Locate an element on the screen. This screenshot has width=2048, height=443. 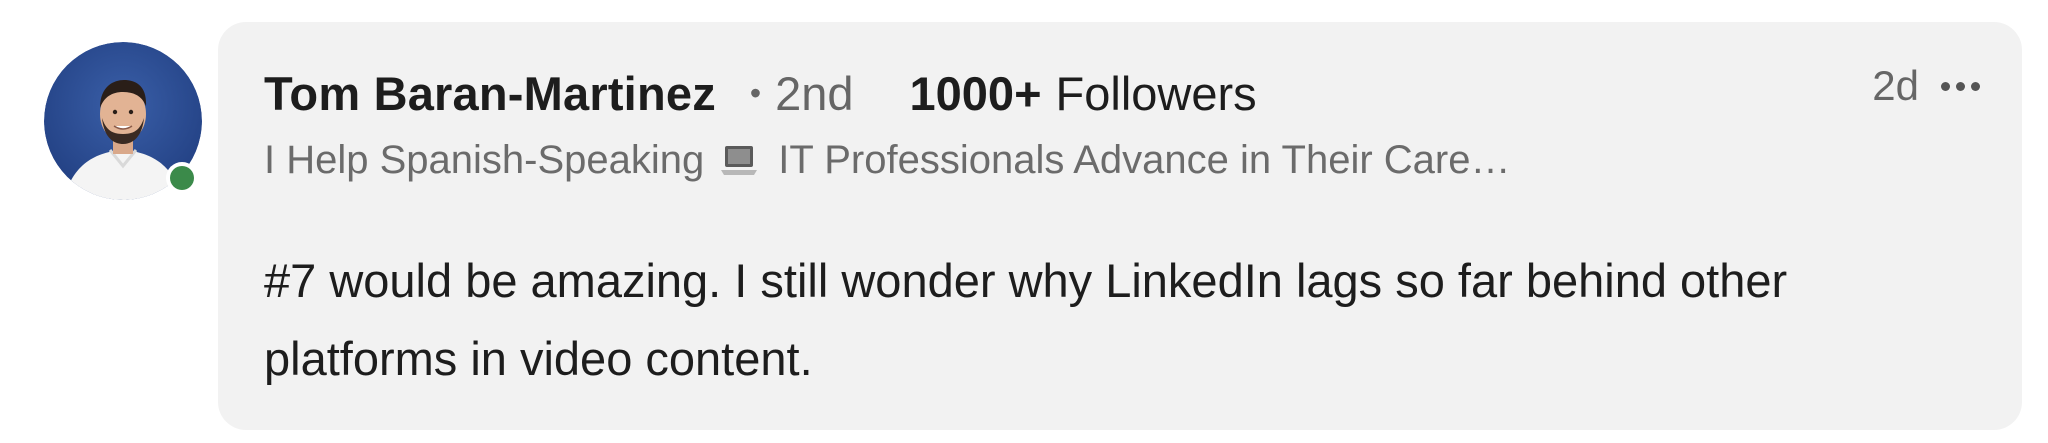
ellipsis-icon is located at coordinates (1960, 86).